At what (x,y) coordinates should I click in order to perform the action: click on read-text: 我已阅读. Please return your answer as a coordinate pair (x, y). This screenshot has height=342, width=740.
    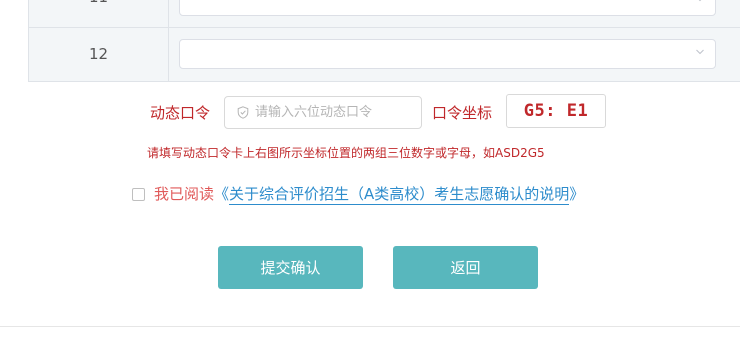
    Looking at the image, I should click on (184, 194).